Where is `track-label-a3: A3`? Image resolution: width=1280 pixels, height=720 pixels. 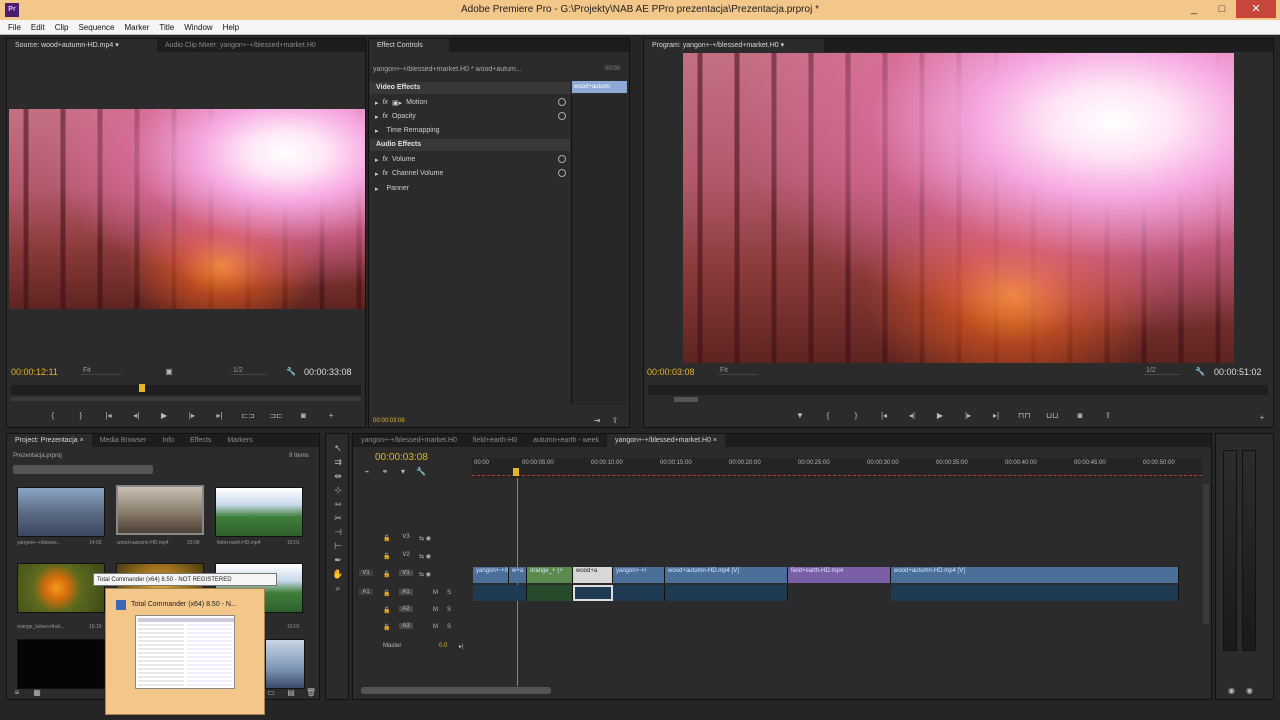
track-label-a3: A3 is located at coordinates (406, 626).